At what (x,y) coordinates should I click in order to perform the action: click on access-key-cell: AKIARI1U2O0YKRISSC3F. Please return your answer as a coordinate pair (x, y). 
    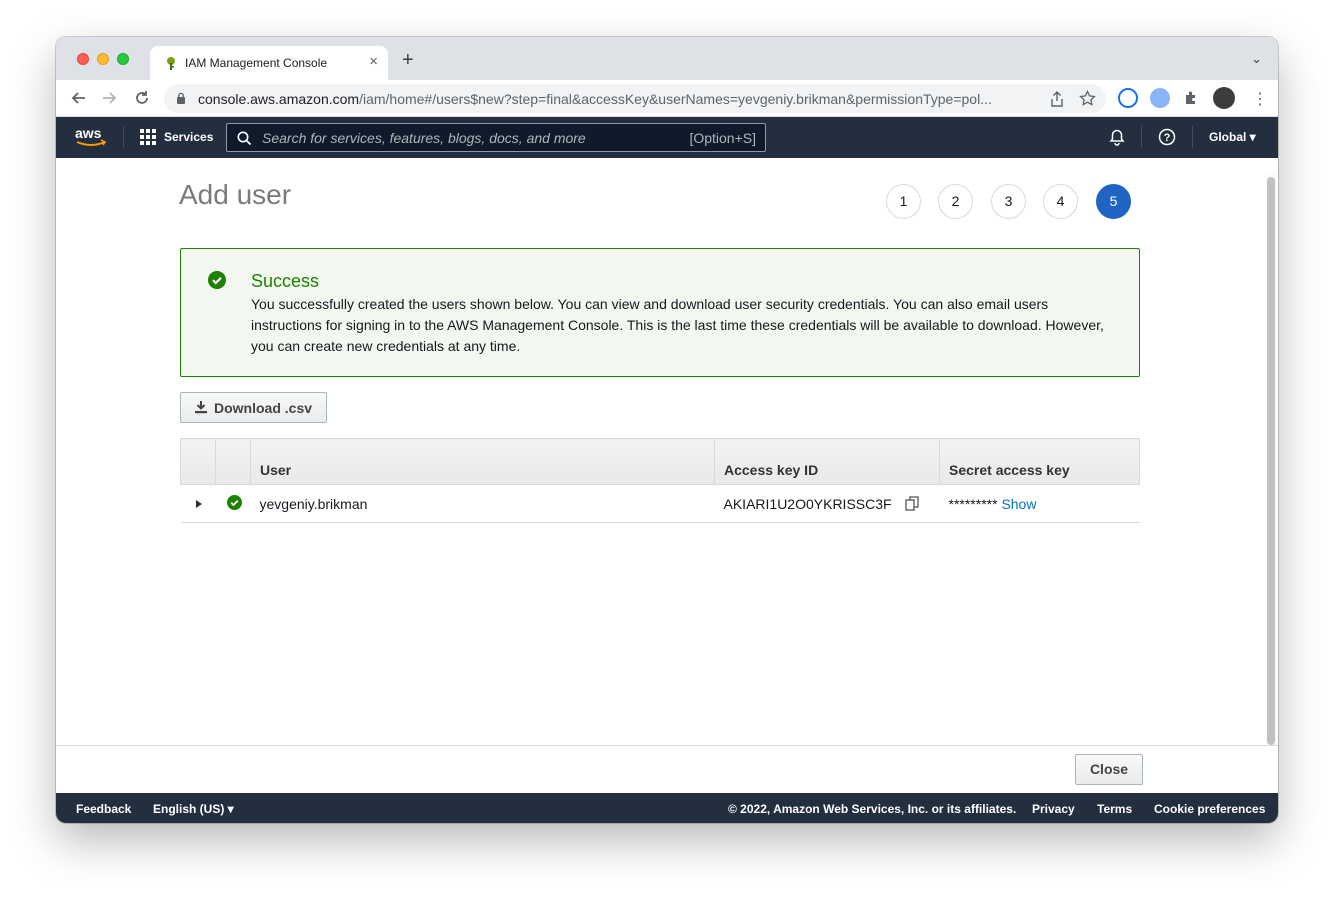
    Looking at the image, I should click on (827, 503).